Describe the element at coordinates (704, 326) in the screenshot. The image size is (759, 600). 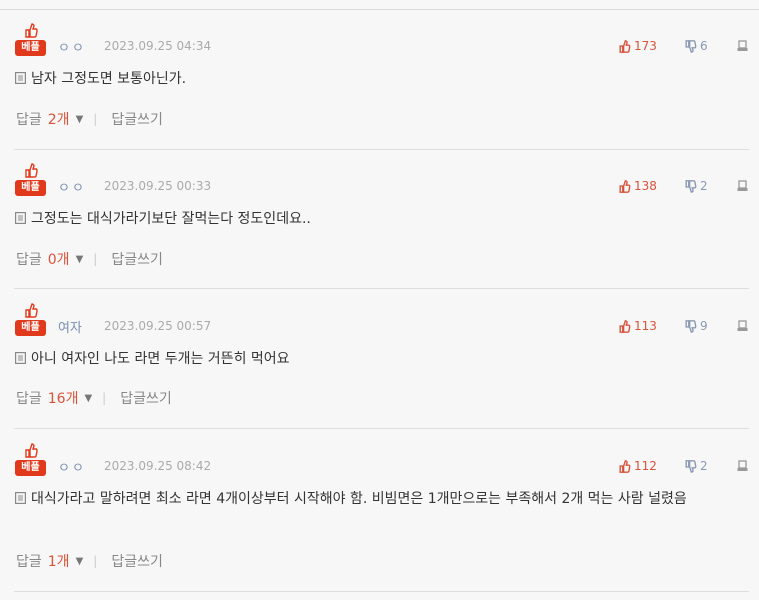
I see `downvote-count: 9` at that location.